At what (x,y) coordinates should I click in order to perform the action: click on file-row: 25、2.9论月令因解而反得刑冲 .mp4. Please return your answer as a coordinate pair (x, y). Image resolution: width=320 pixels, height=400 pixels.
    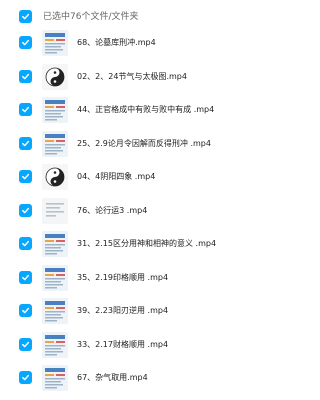
    Looking at the image, I should click on (140, 143).